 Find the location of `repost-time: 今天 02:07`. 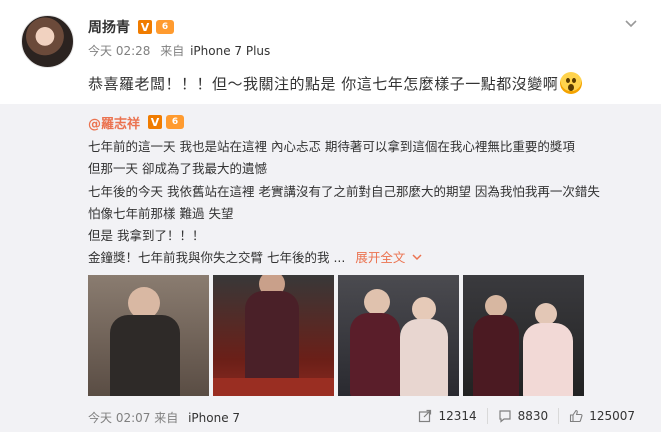

repost-time: 今天 02:07 is located at coordinates (119, 418).